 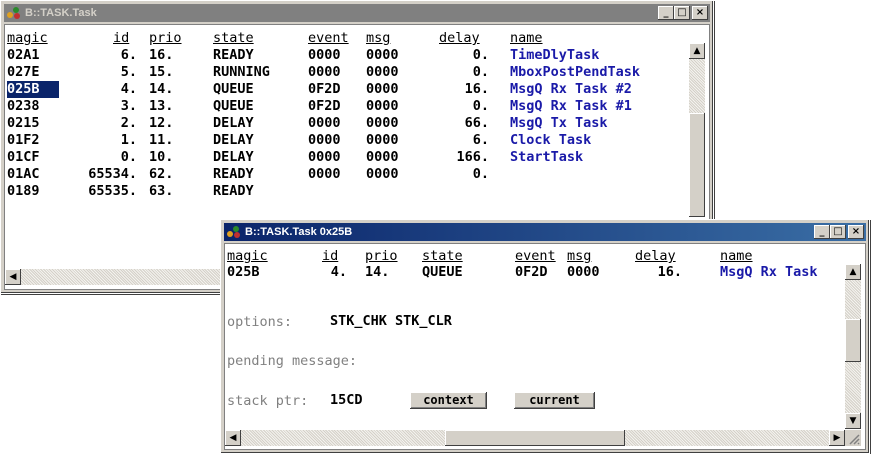 What do you see at coordinates (554, 400) in the screenshot?
I see `current-button: current` at bounding box center [554, 400].